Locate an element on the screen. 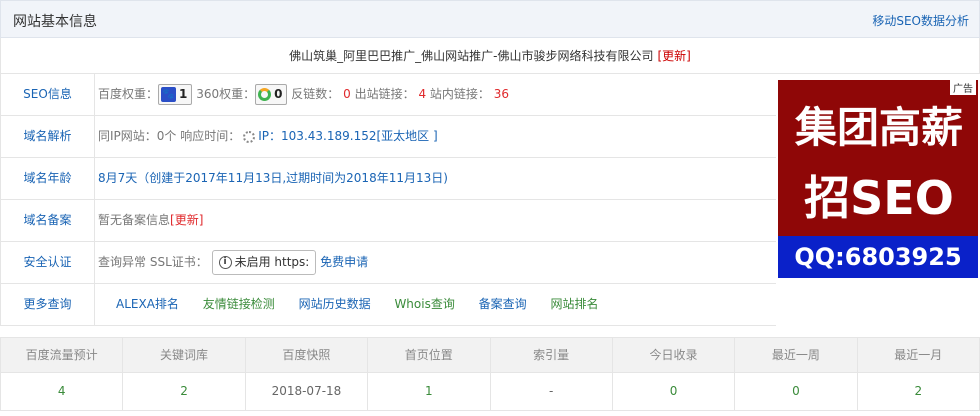 The width and height of the screenshot is (980, 416). https-status-text: 未启用 https: is located at coordinates (272, 262).